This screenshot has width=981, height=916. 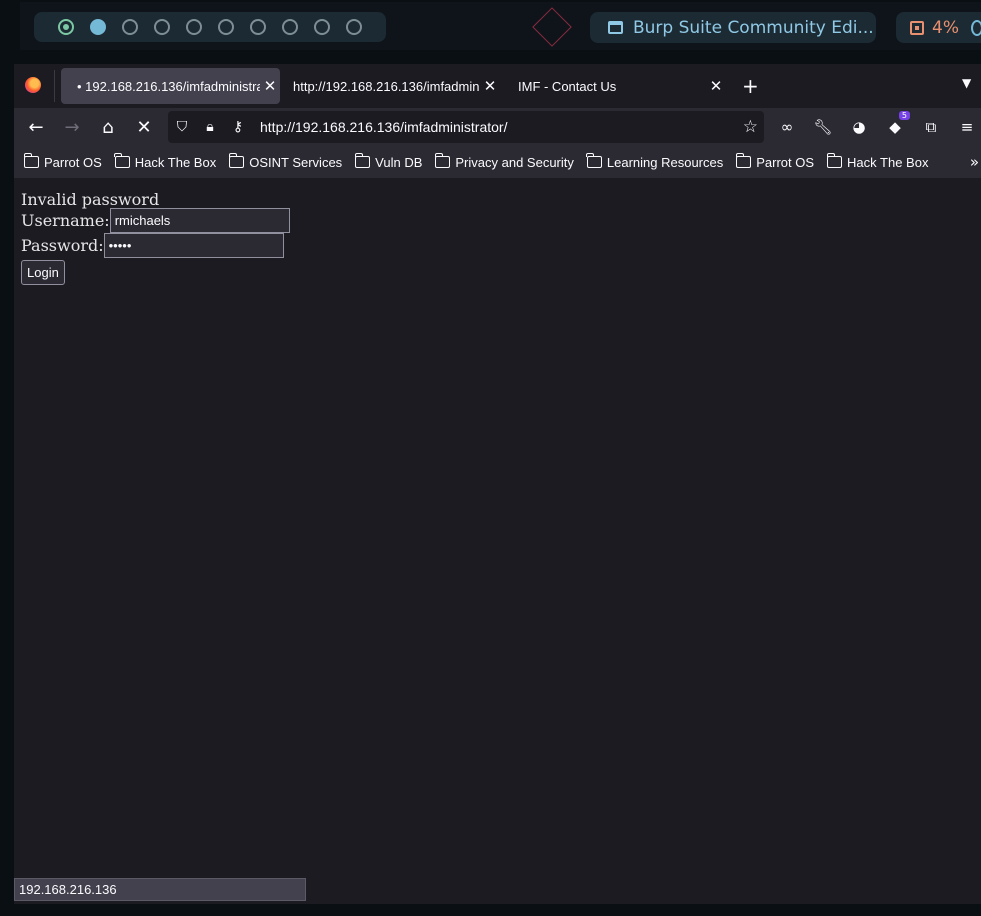 What do you see at coordinates (615, 27) in the screenshot?
I see `window-icon` at bounding box center [615, 27].